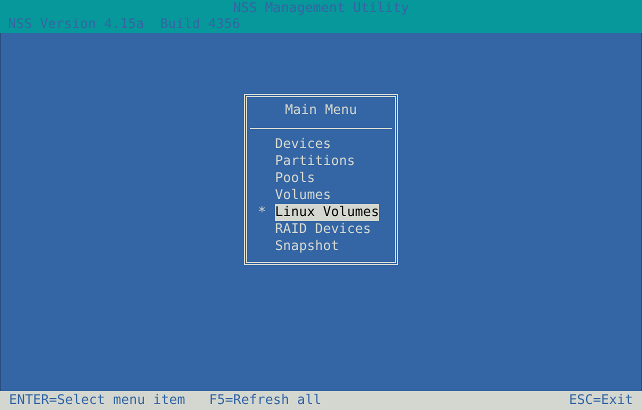 This screenshot has width=642, height=410. Describe the element at coordinates (307, 246) in the screenshot. I see `menu-item: Snapshot` at that location.